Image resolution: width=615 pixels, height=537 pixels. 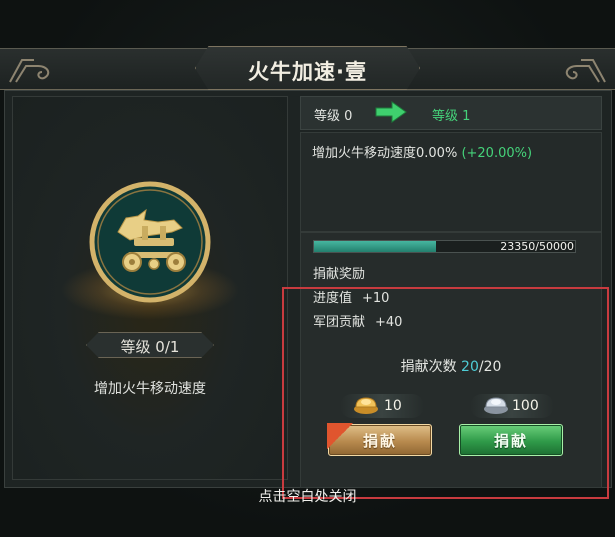 I want to click on current-level: 等级 0, so click(x=333, y=116).